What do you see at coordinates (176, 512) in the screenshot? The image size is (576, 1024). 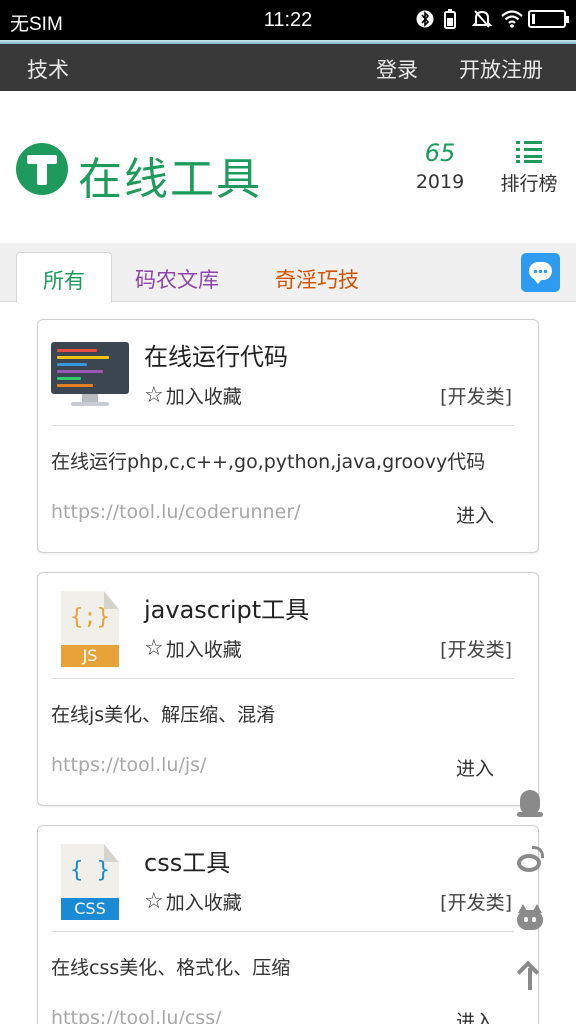 I see `tool-url: https://tool.lu/coderunner/` at bounding box center [176, 512].